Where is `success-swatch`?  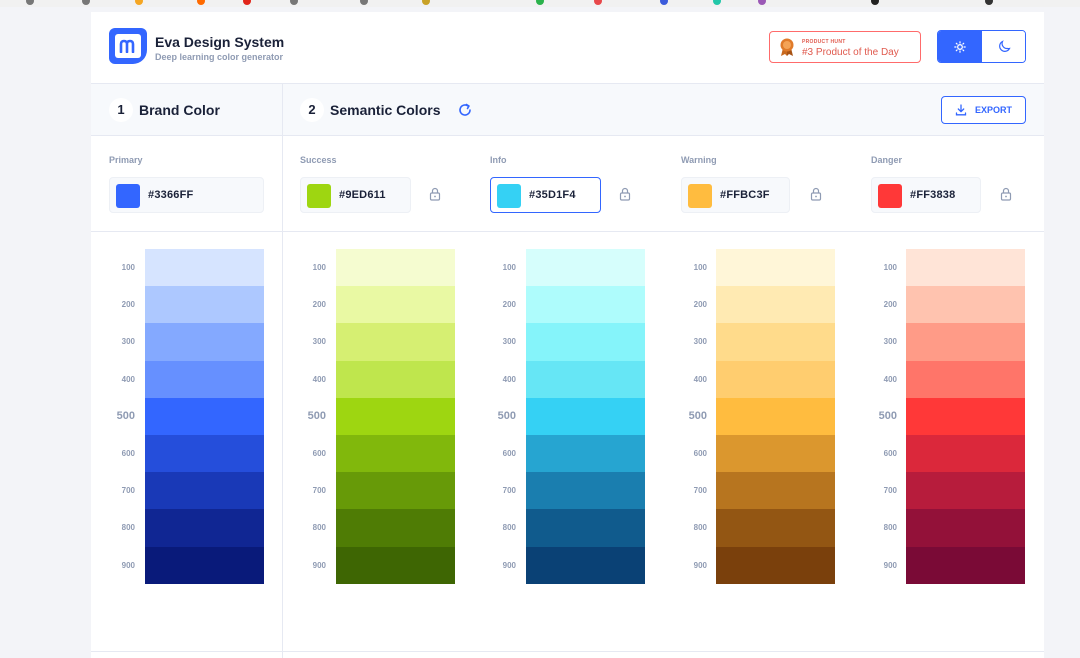
success-swatch is located at coordinates (319, 196).